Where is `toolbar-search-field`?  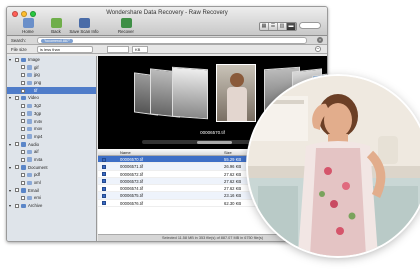 toolbar-search-field is located at coordinates (310, 25).